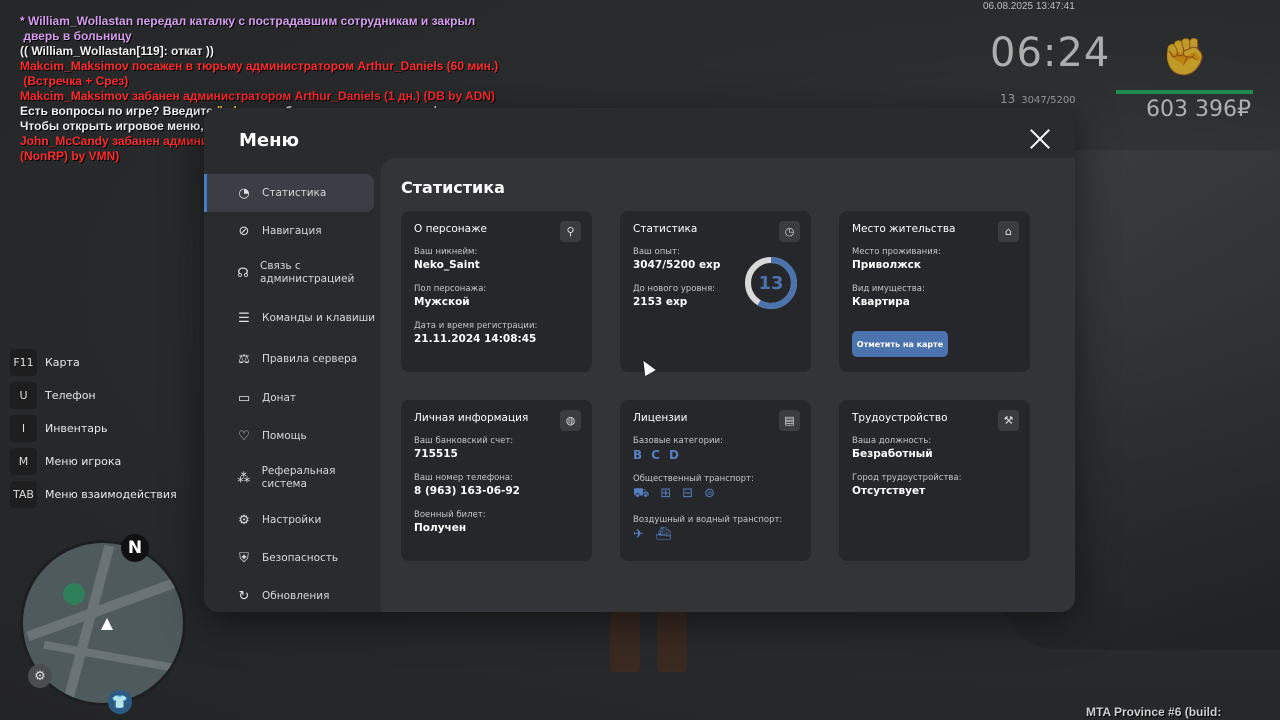  I want to click on card-title: Место жительства, so click(904, 229).